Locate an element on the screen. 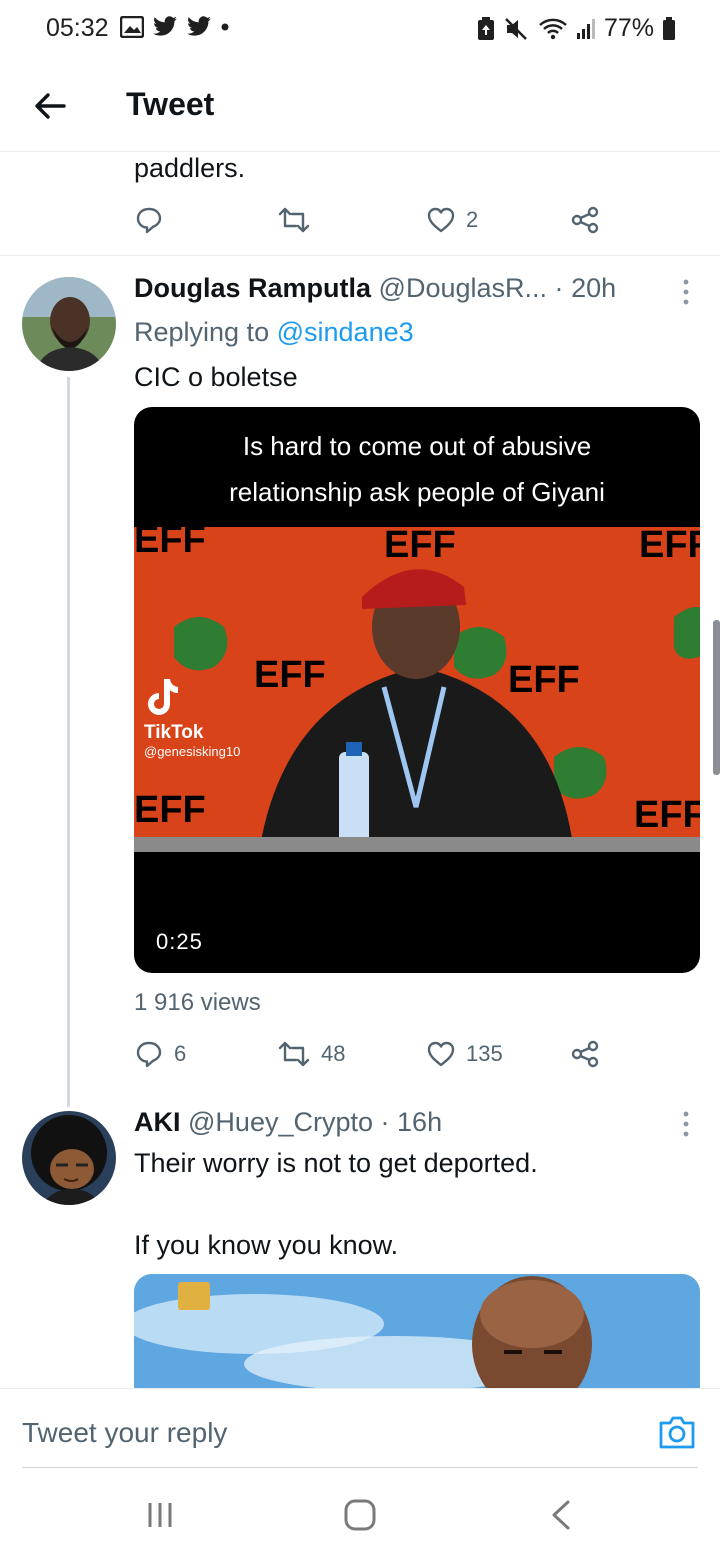  reply-button is located at coordinates (154, 220).